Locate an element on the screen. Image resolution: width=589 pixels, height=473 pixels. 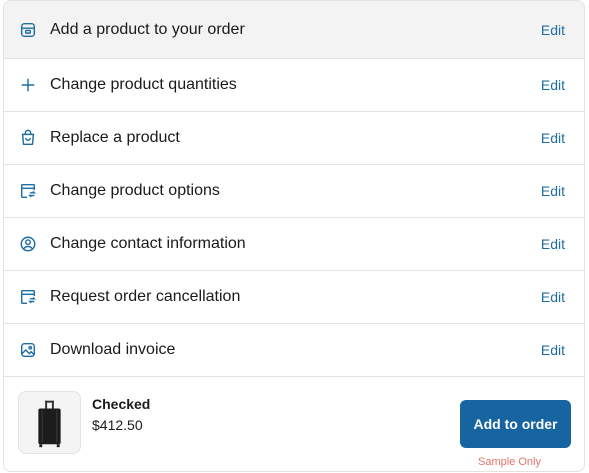
product-thumbnail is located at coordinates (49, 422).